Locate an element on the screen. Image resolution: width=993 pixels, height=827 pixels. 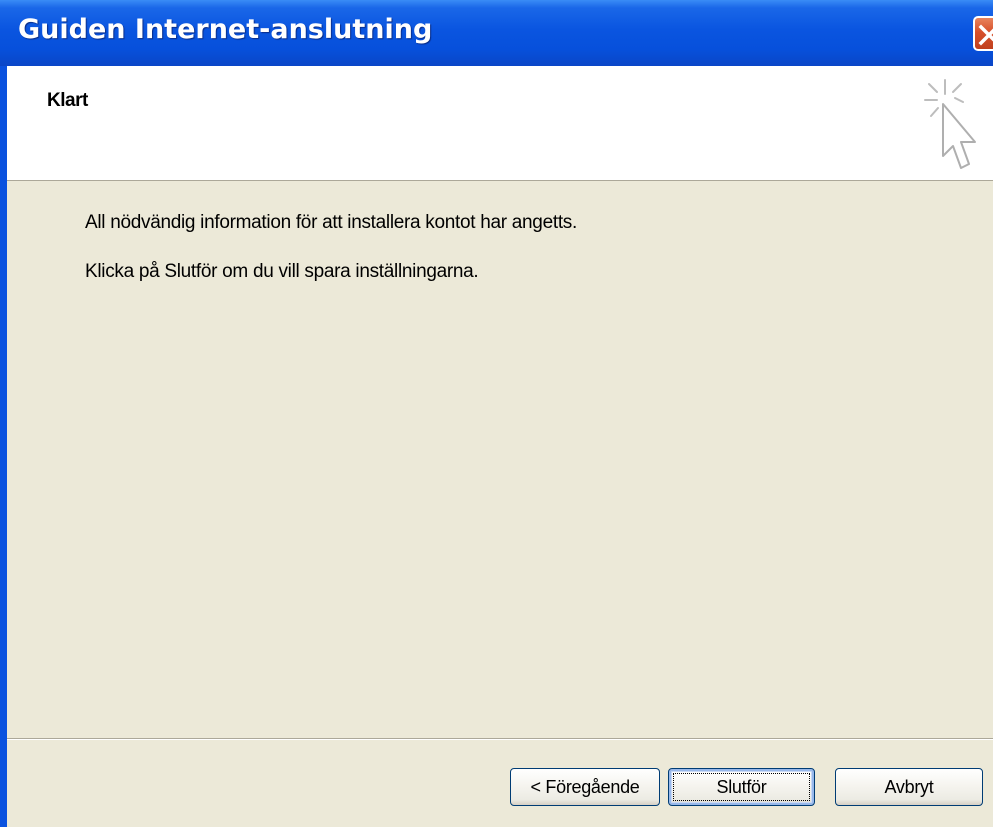
cancel-button: Avbryt is located at coordinates (909, 787).